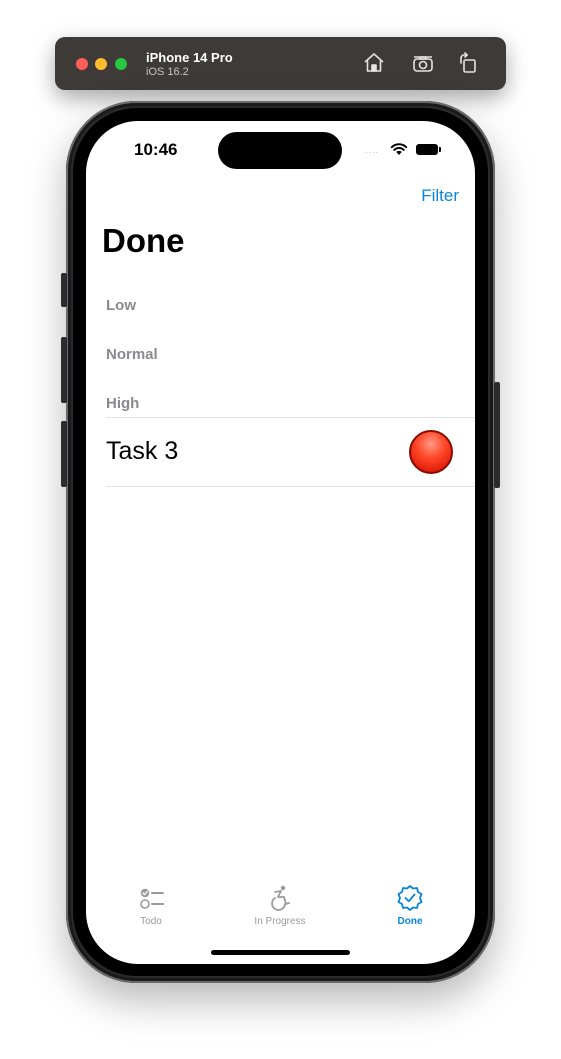 This screenshot has height=1059, width=561. What do you see at coordinates (410, 898) in the screenshot?
I see `checkmark-seal-icon` at bounding box center [410, 898].